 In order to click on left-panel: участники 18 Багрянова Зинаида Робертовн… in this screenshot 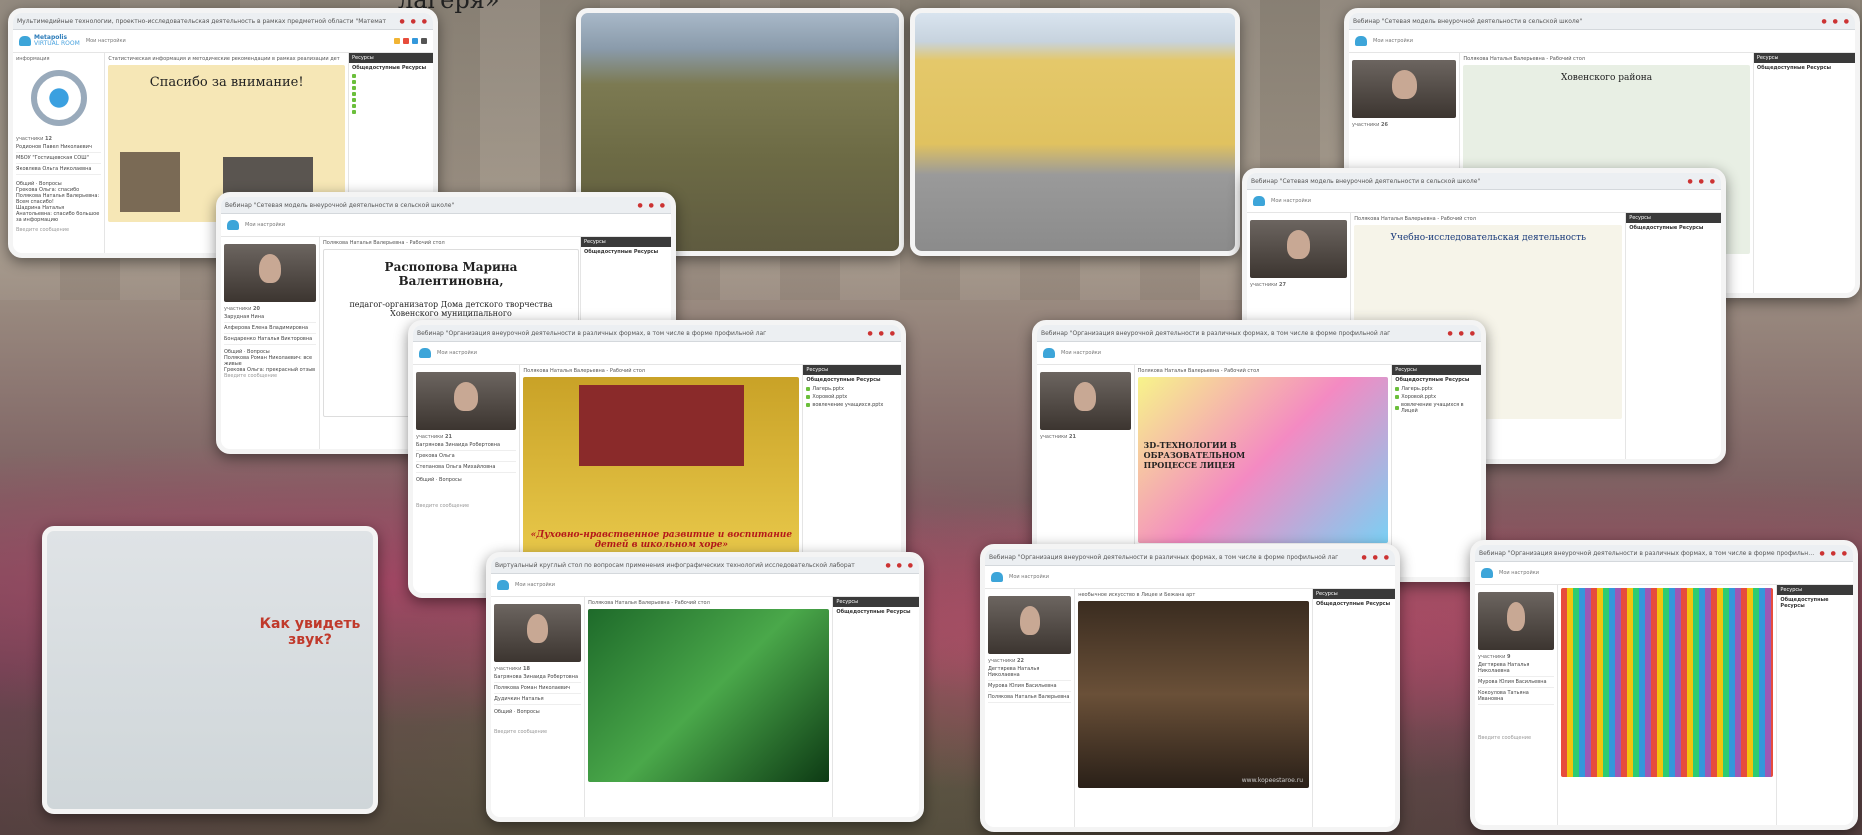, I will do `click(538, 707)`.